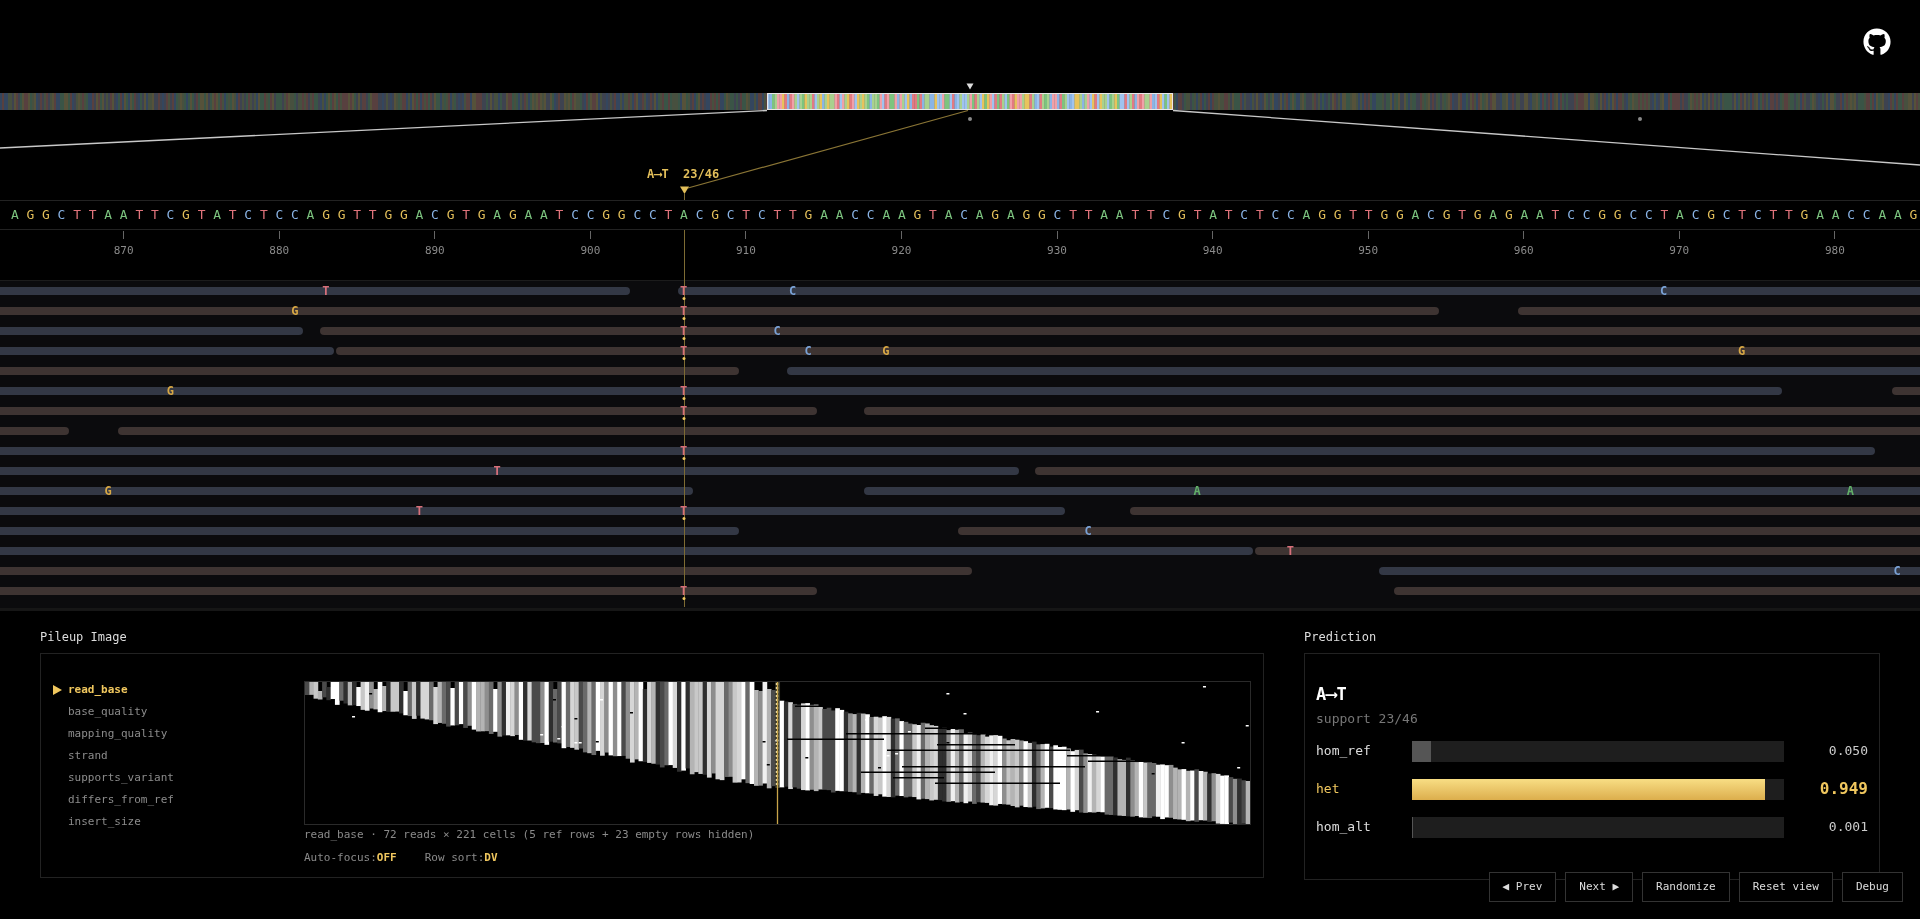 The height and width of the screenshot is (919, 1920). I want to click on selected-triangle-icon, so click(57, 690).